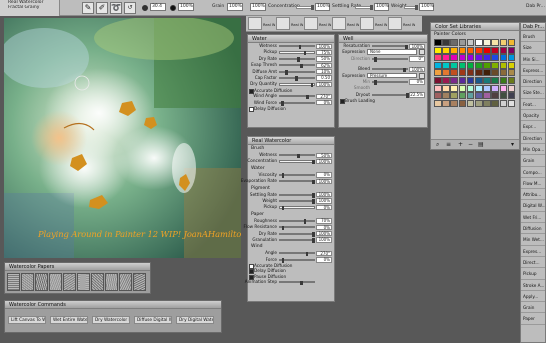  I want to click on min-slider, so click(390, 82).